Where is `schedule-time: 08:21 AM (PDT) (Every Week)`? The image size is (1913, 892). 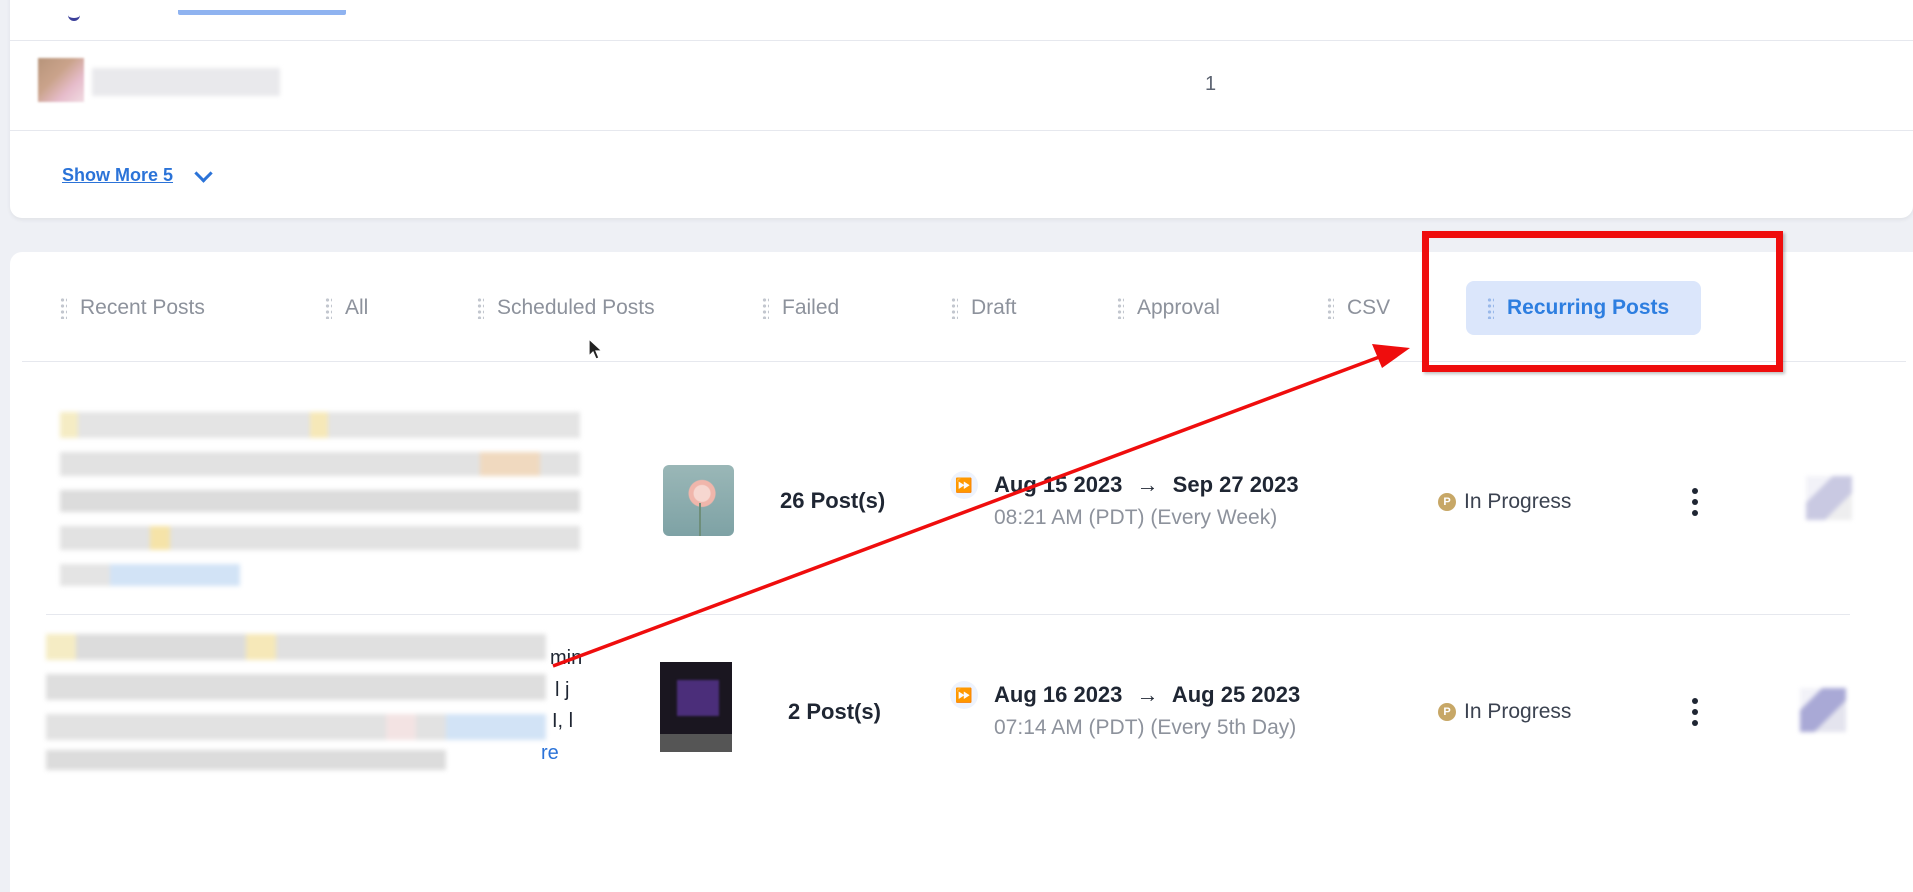
schedule-time: 08:21 AM (PDT) (Every Week) is located at coordinates (1136, 517).